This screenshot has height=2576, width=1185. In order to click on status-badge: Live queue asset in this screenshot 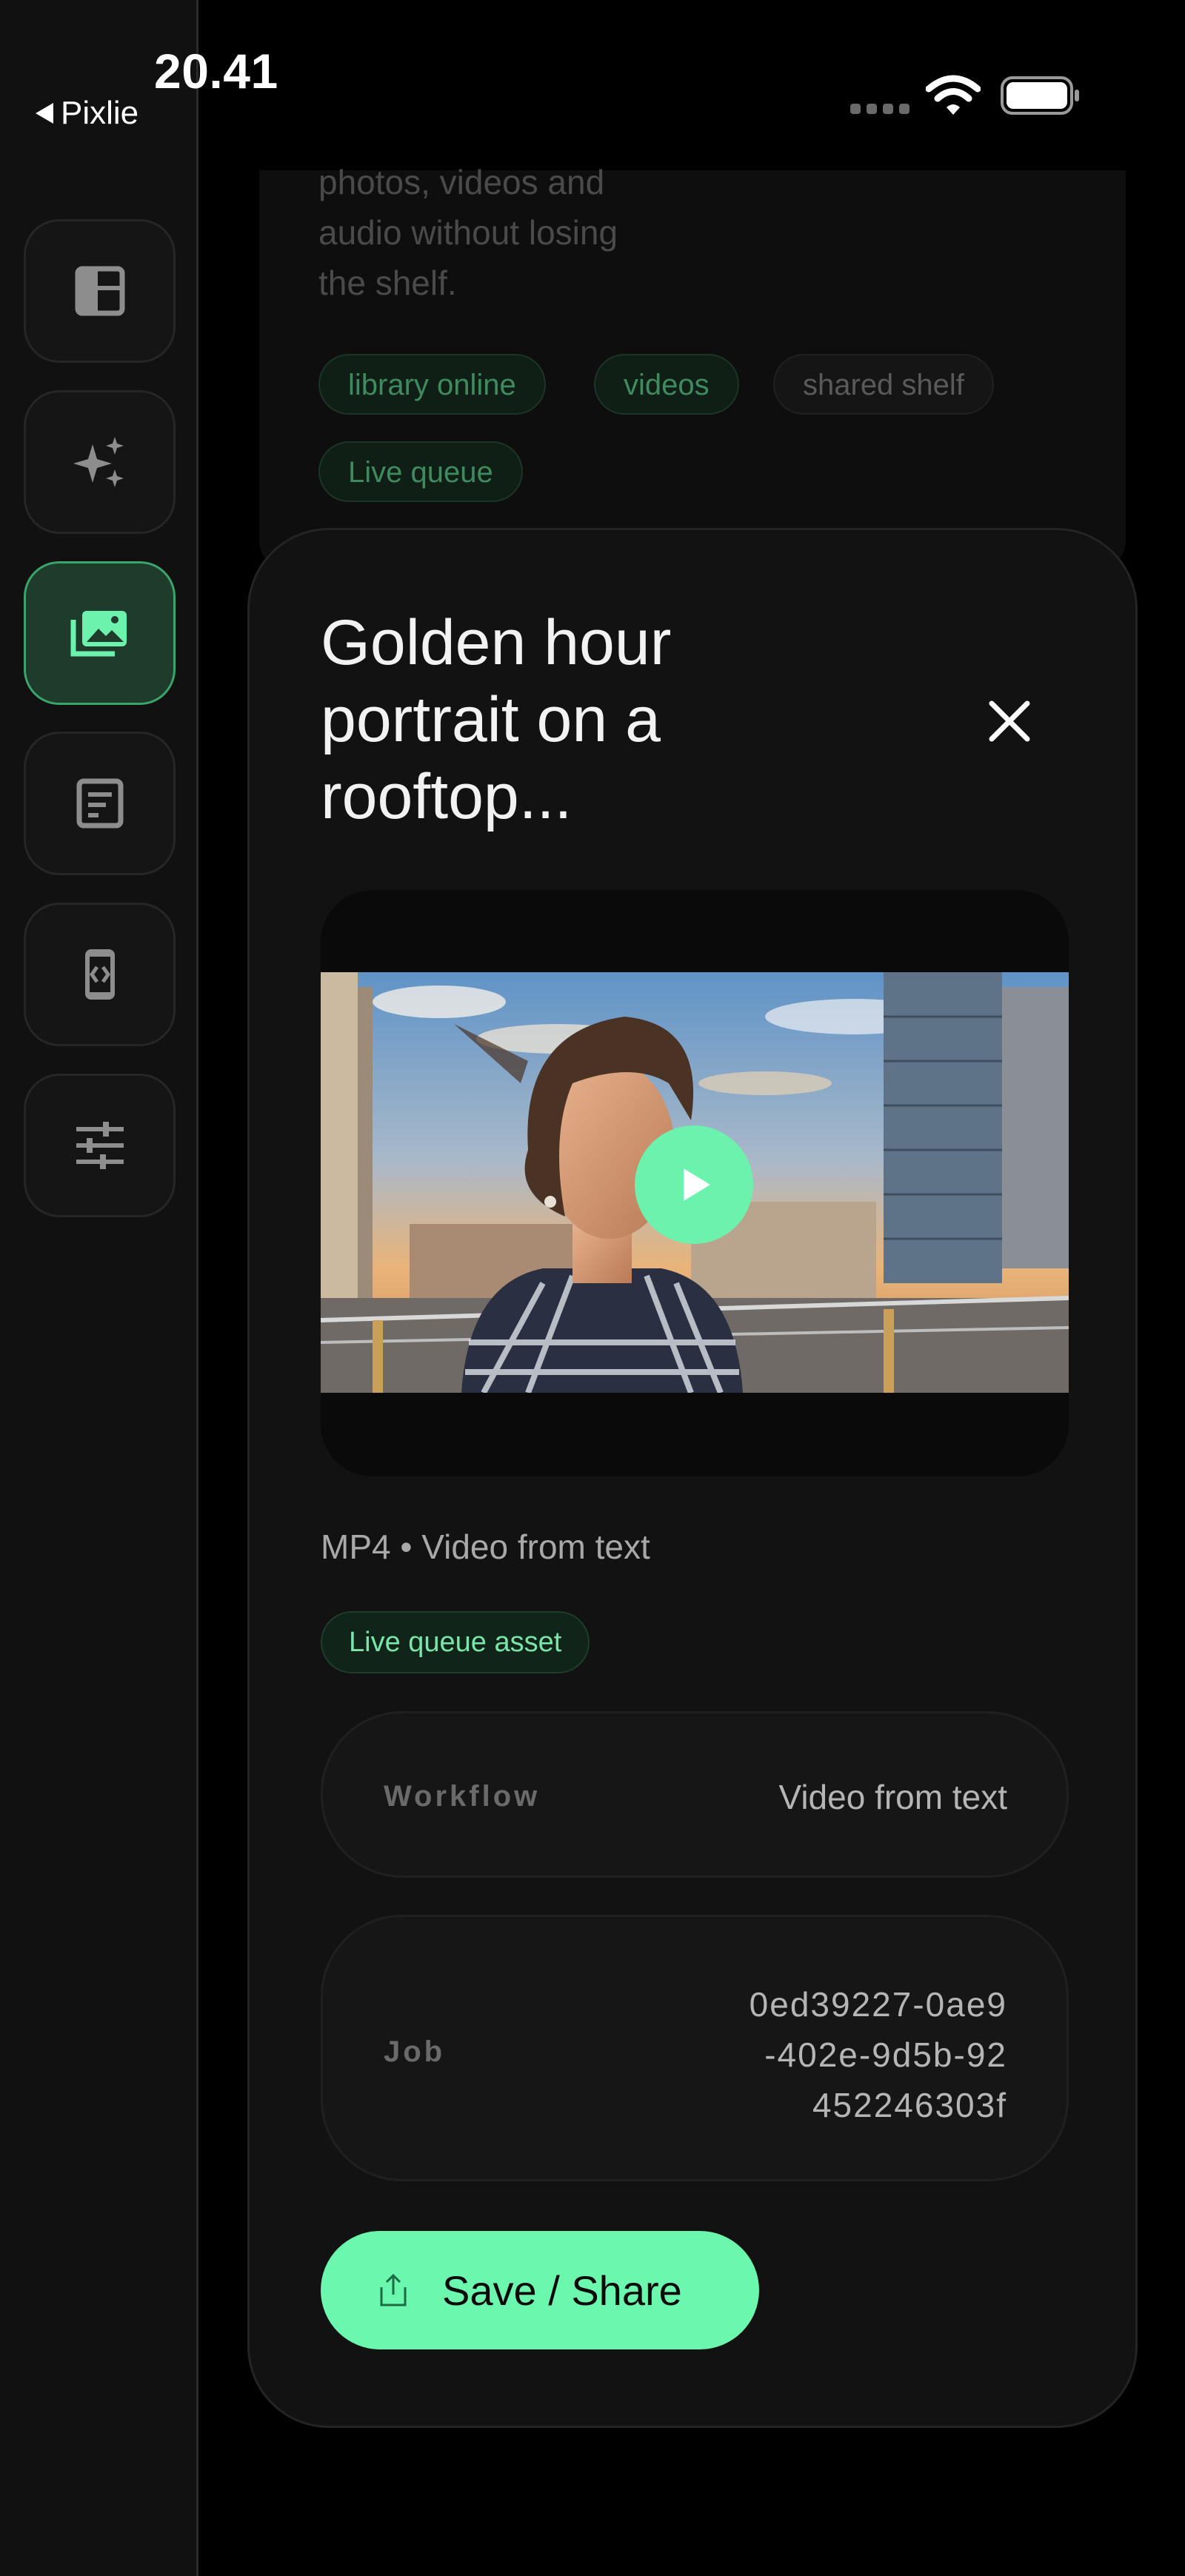, I will do `click(455, 1642)`.